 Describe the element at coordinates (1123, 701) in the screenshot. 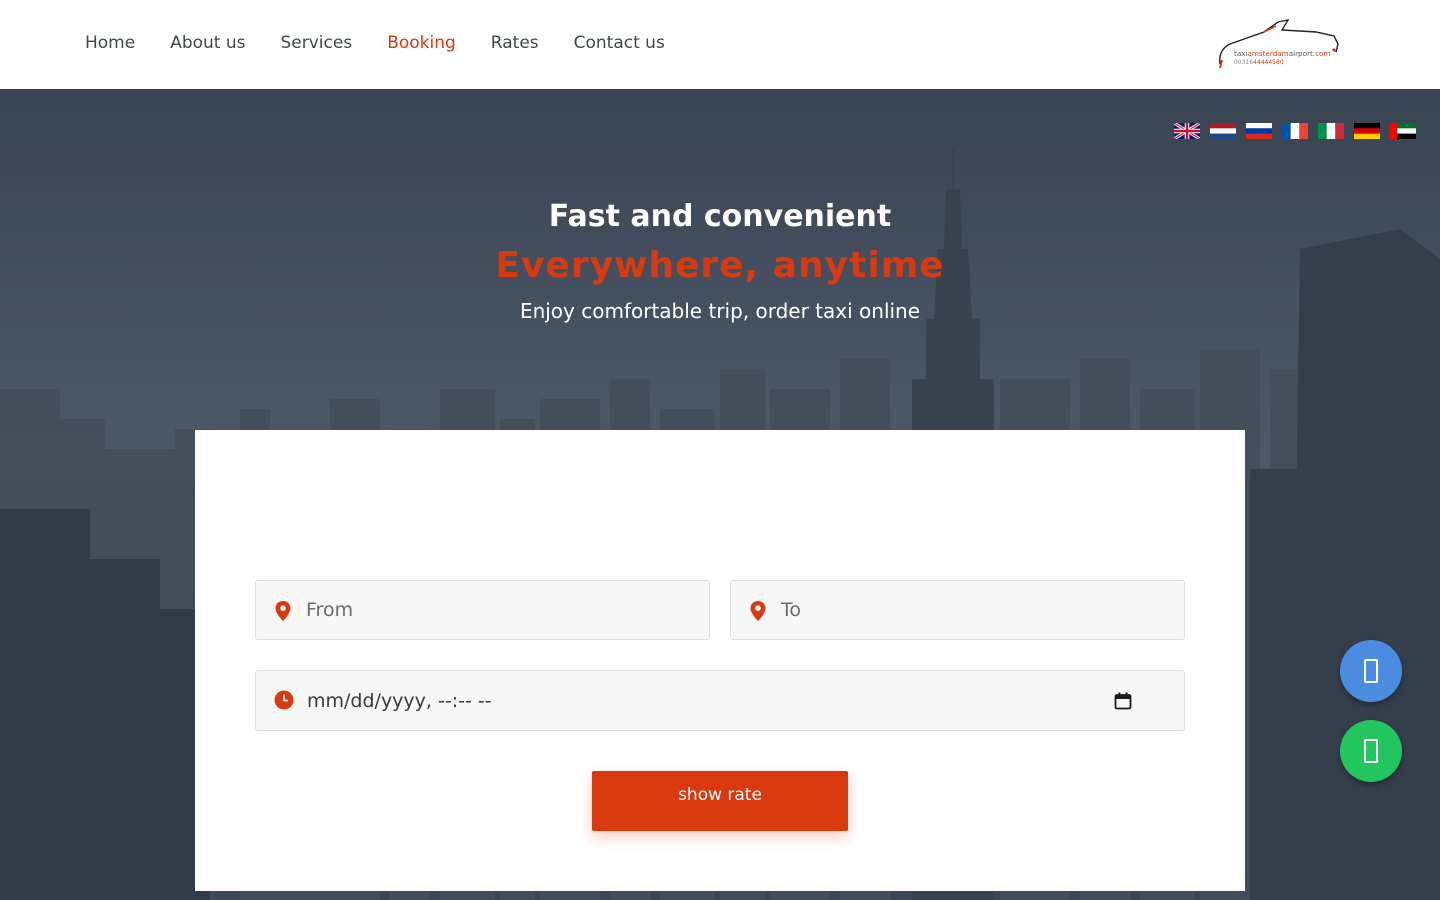

I see `calendar-icon` at that location.